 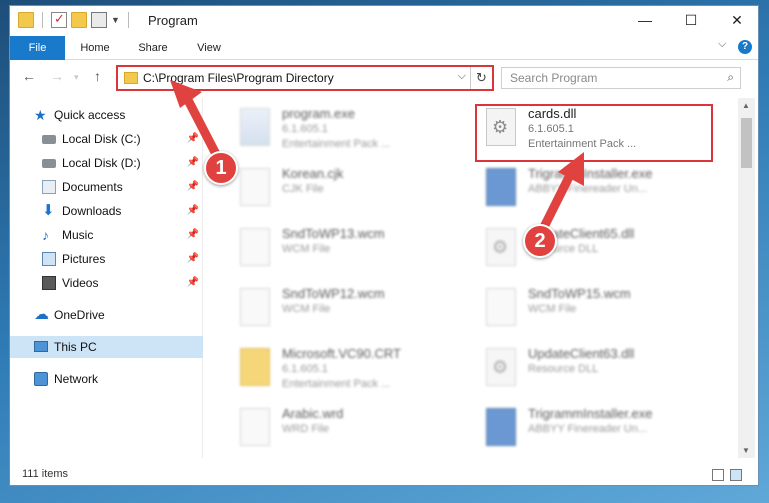 I want to click on scrollbar-thumb, so click(x=746, y=143).